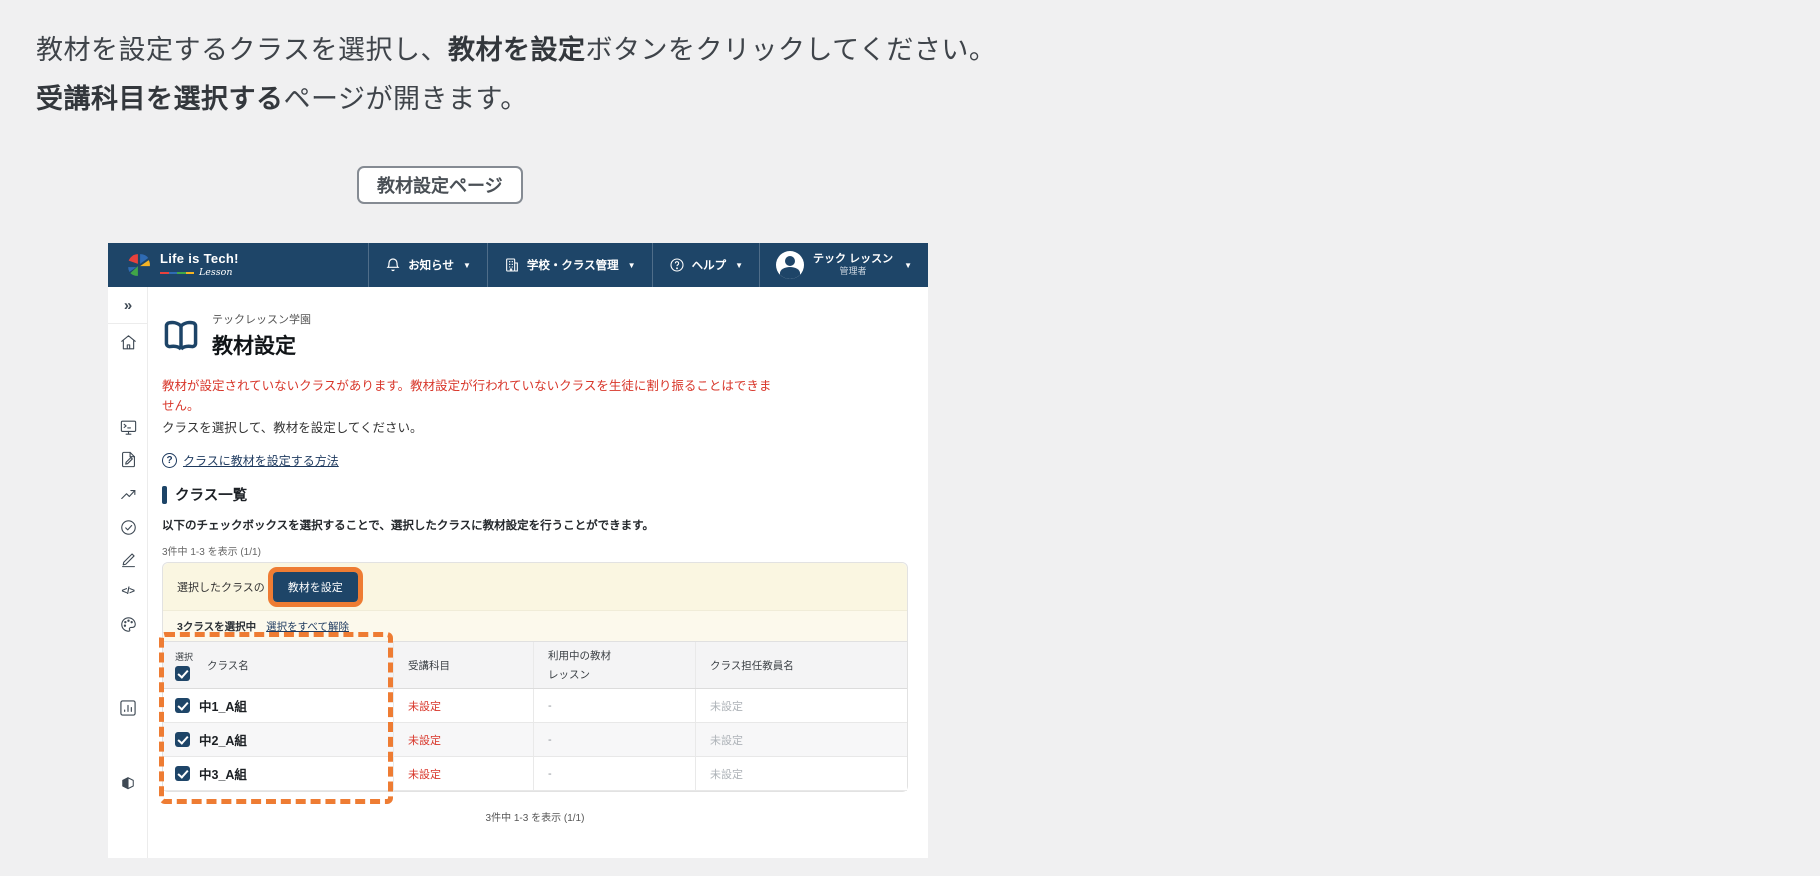 The height and width of the screenshot is (876, 1820). I want to click on school-name: テックレッスン学園, so click(261, 320).